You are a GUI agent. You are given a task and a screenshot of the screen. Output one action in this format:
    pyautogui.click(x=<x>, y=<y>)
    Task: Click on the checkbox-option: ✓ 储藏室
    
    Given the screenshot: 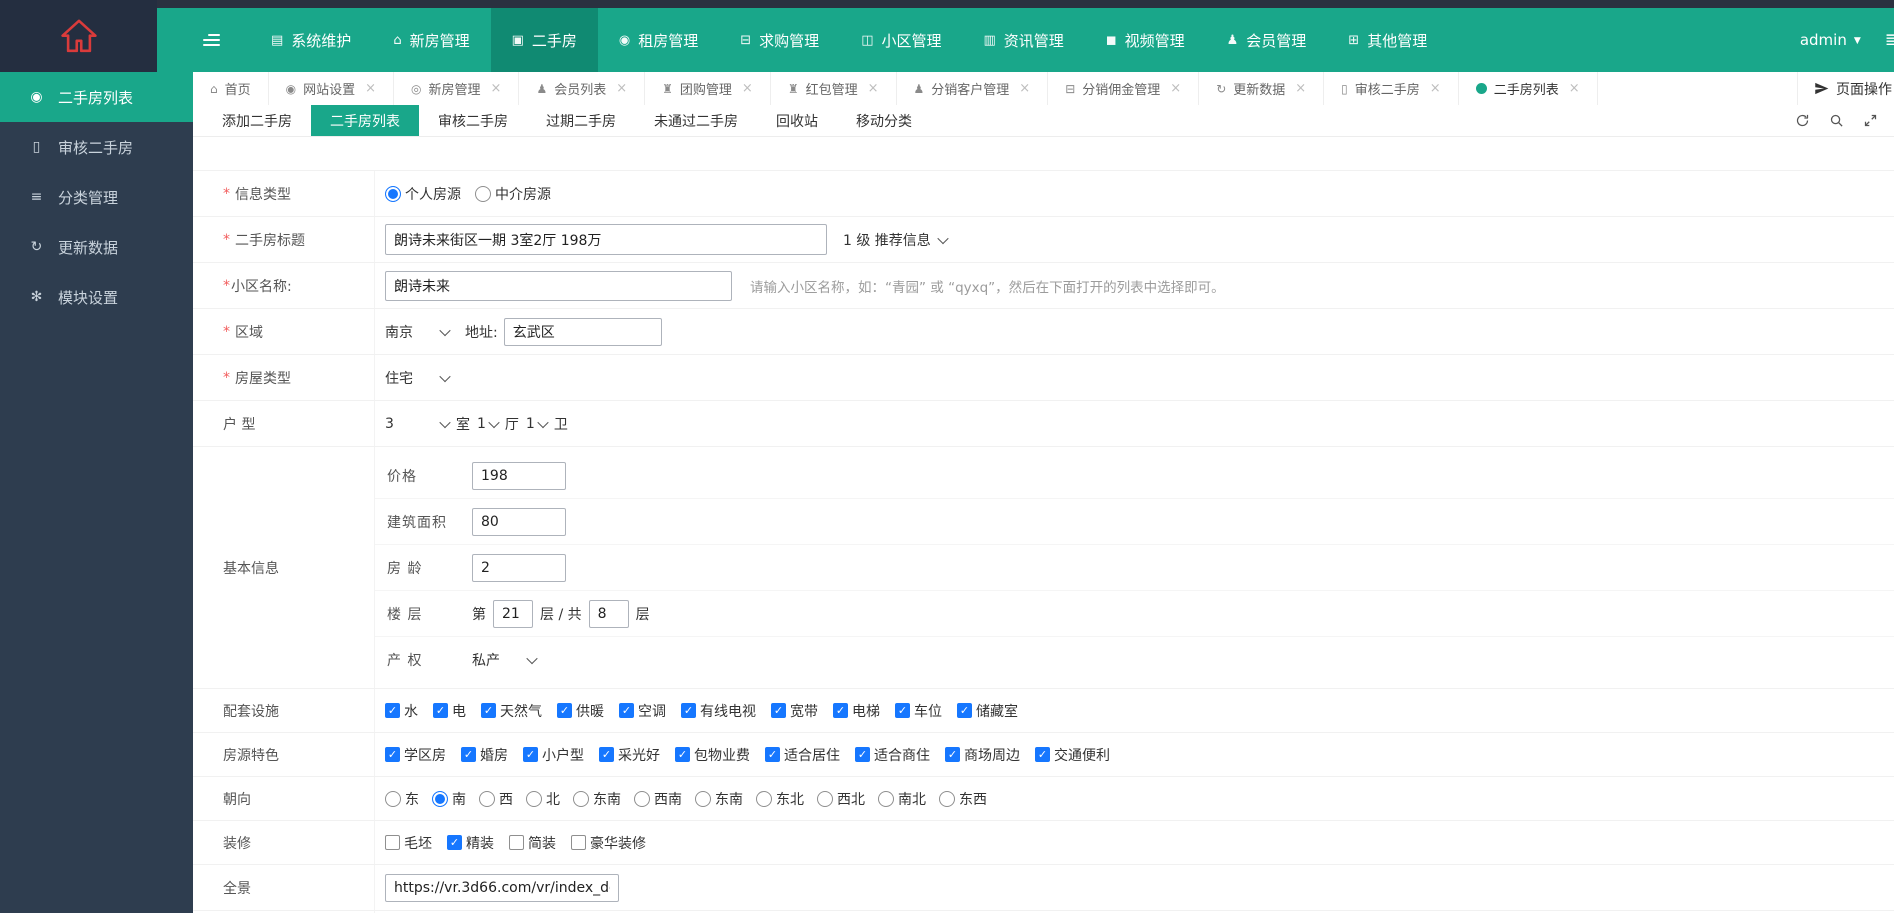 What is the action you would take?
    pyautogui.click(x=987, y=711)
    